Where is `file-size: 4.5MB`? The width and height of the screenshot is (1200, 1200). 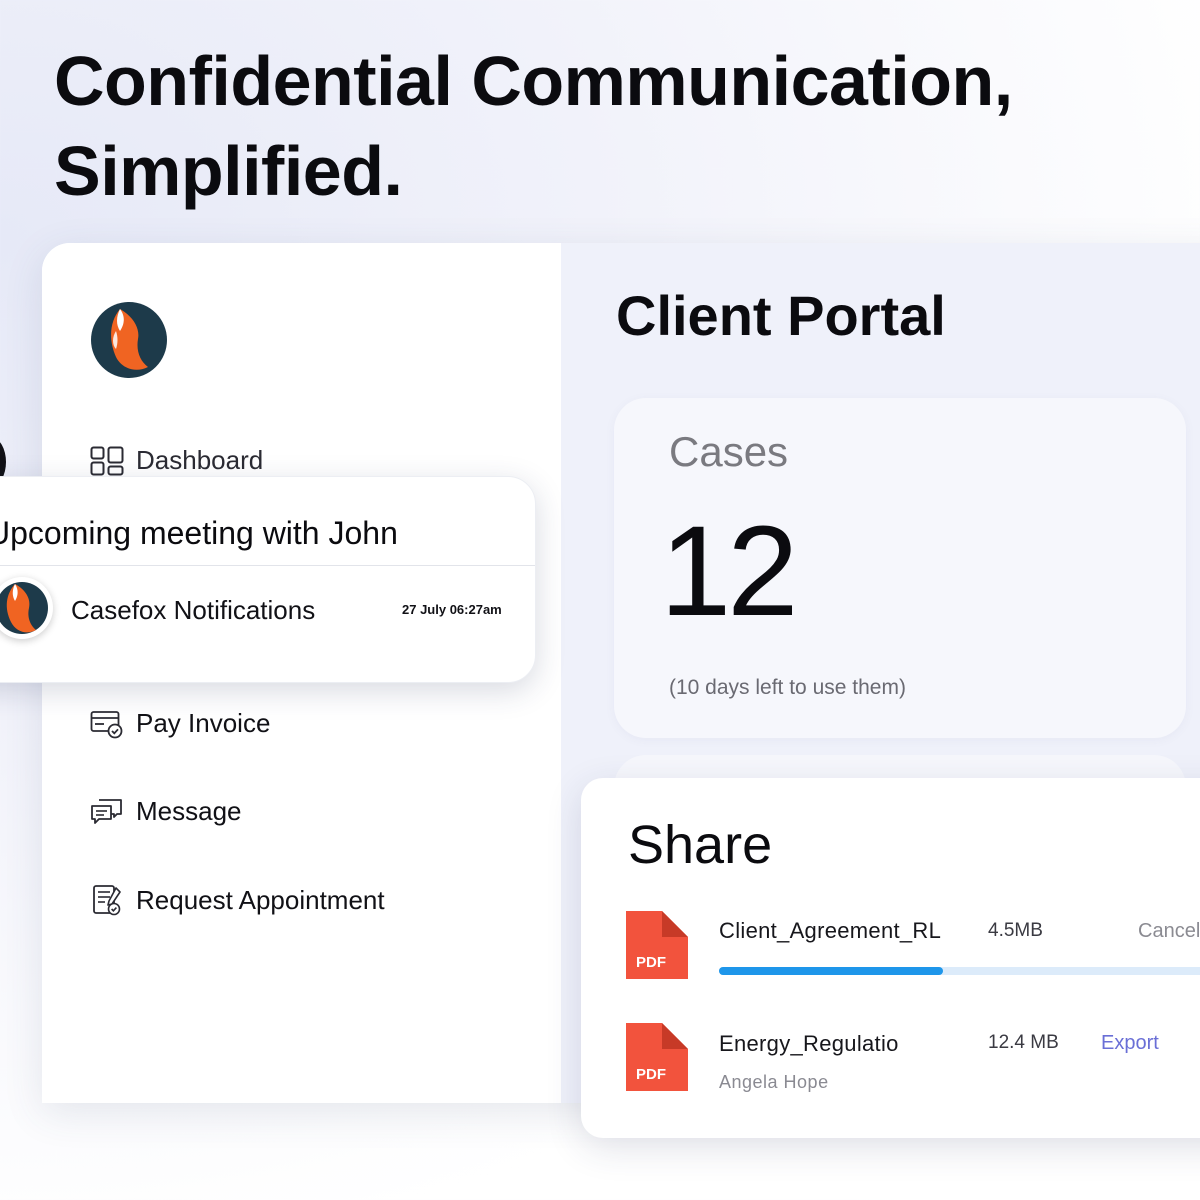
file-size: 4.5MB is located at coordinates (1015, 930).